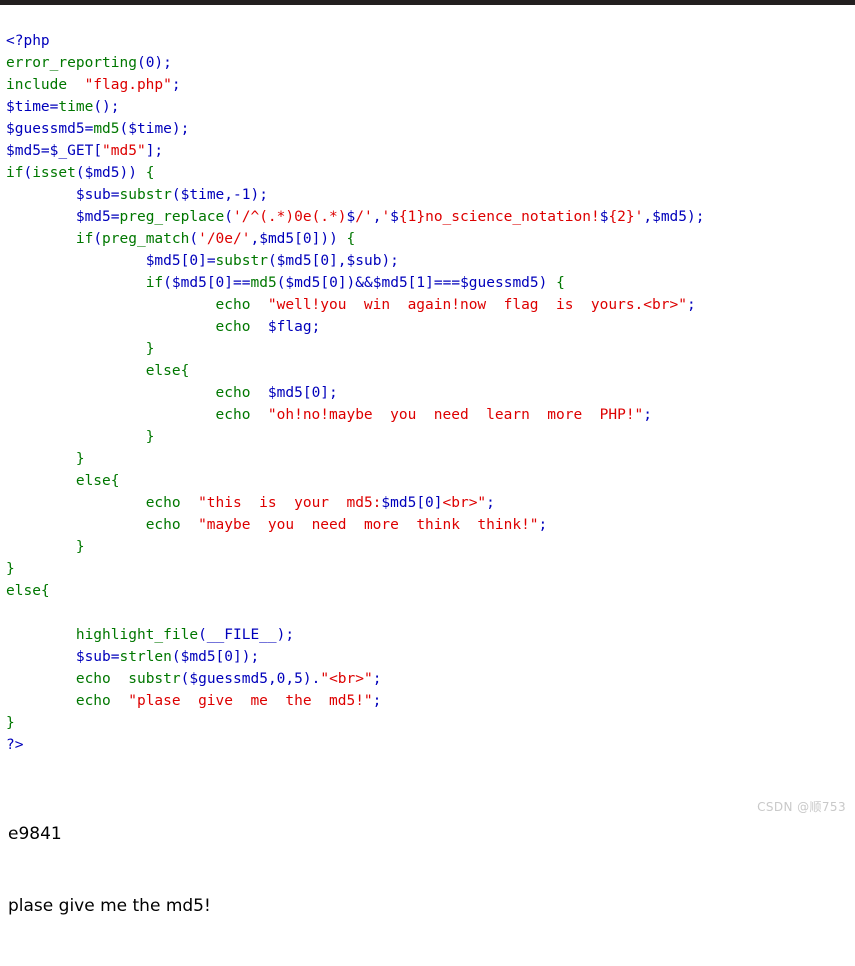 The height and width of the screenshot is (966, 855). I want to click on string-literal: '/^(.*)0e(.*), so click(290, 216).